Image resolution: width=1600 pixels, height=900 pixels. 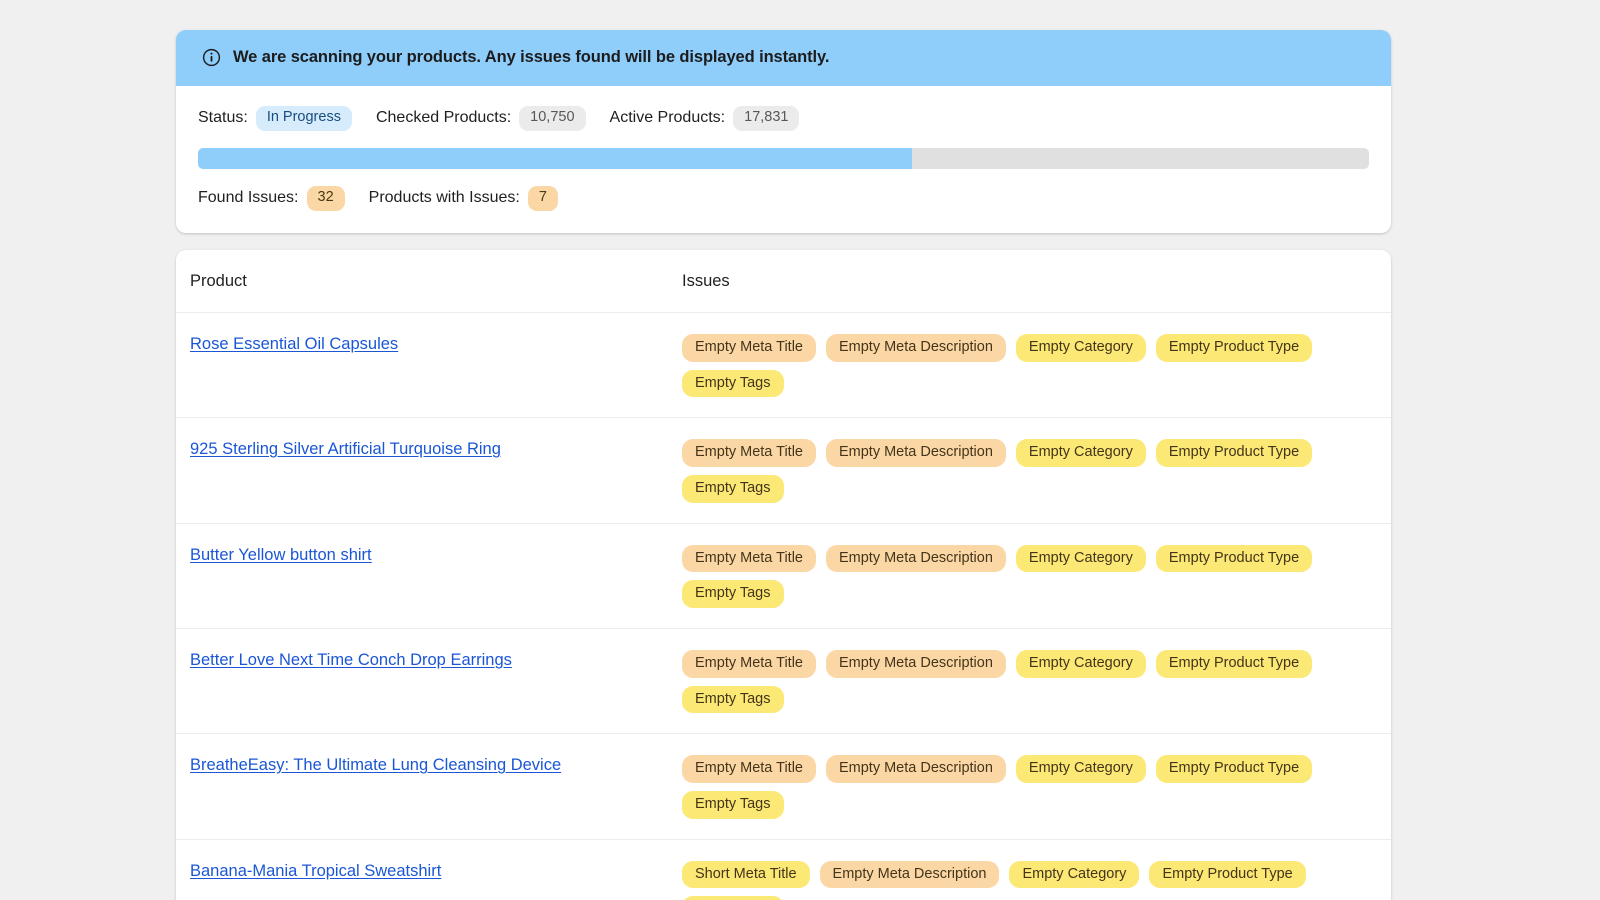 I want to click on active-products-stat: Active Products: 17,831, so click(x=705, y=118).